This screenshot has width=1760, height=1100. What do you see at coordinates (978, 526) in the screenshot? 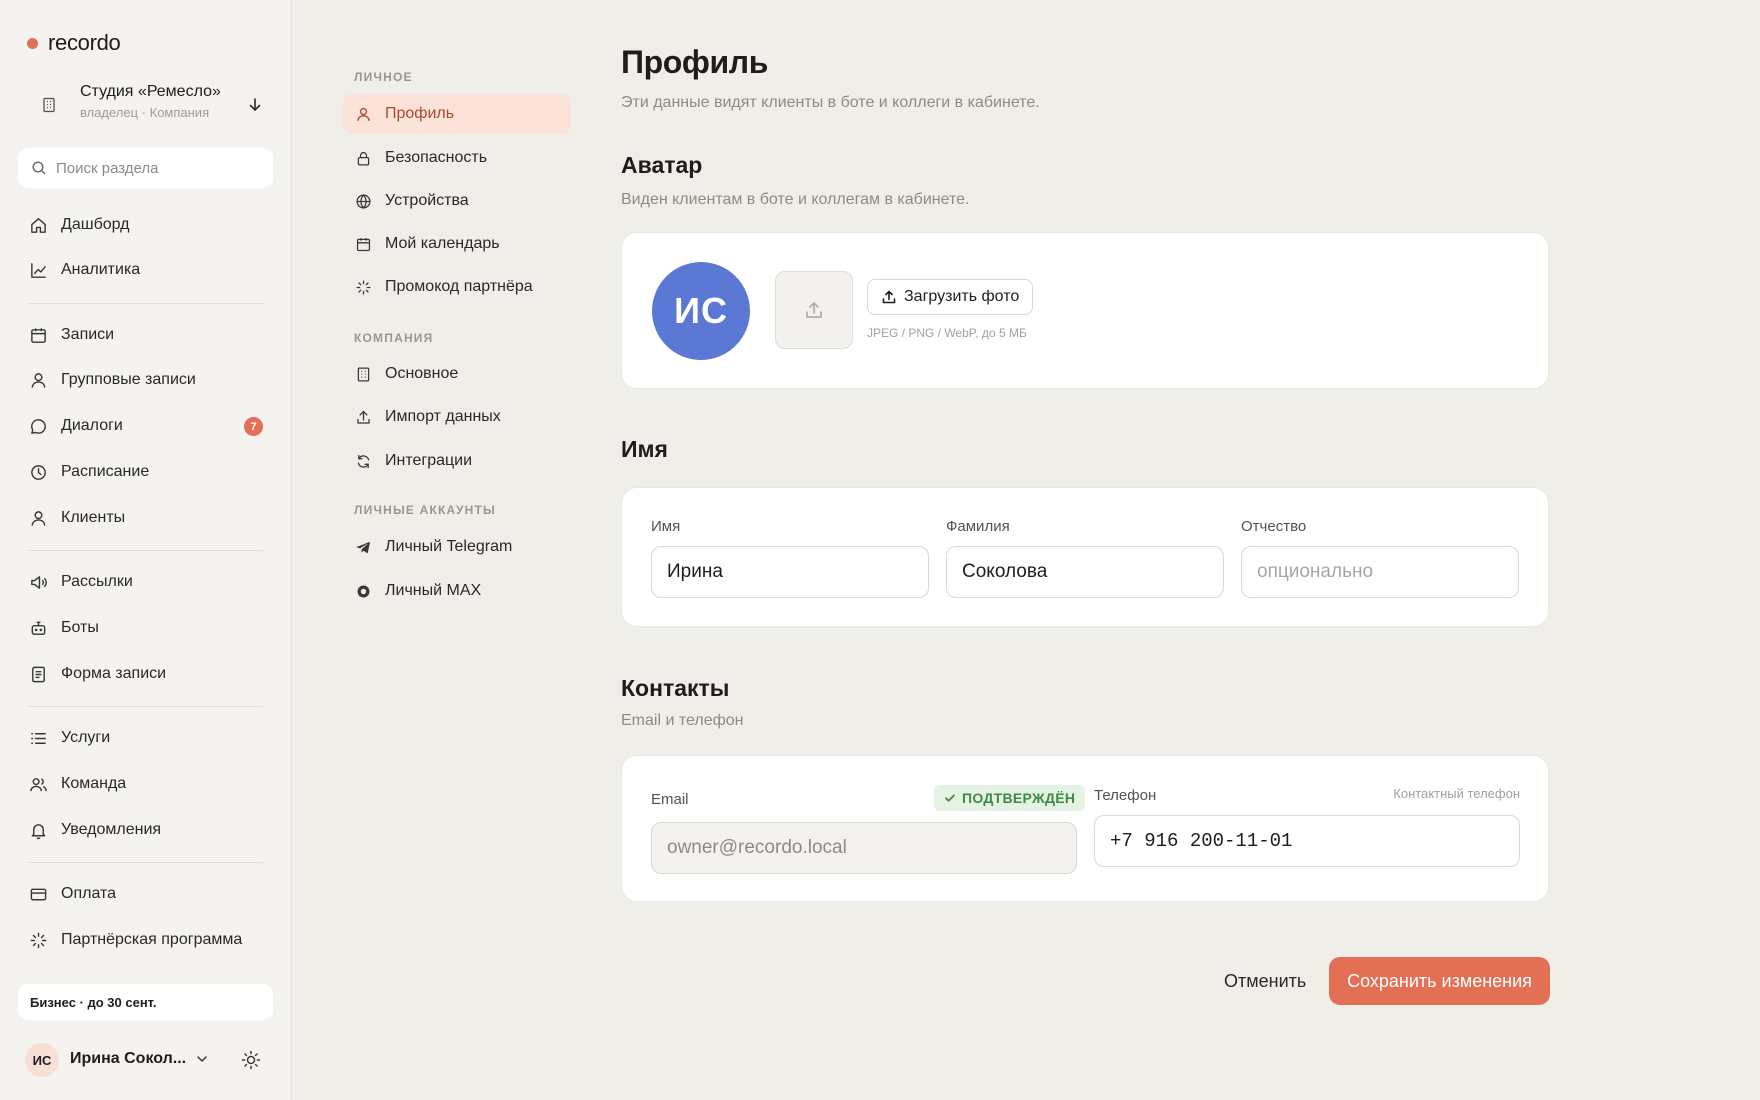
I see `last-name-label: Фамилия` at bounding box center [978, 526].